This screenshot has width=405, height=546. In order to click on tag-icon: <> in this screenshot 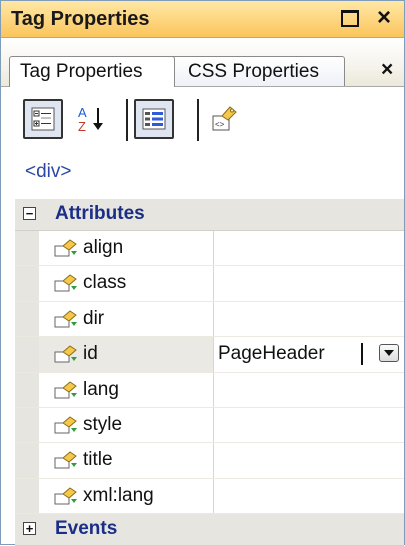, I will do `click(224, 118)`.